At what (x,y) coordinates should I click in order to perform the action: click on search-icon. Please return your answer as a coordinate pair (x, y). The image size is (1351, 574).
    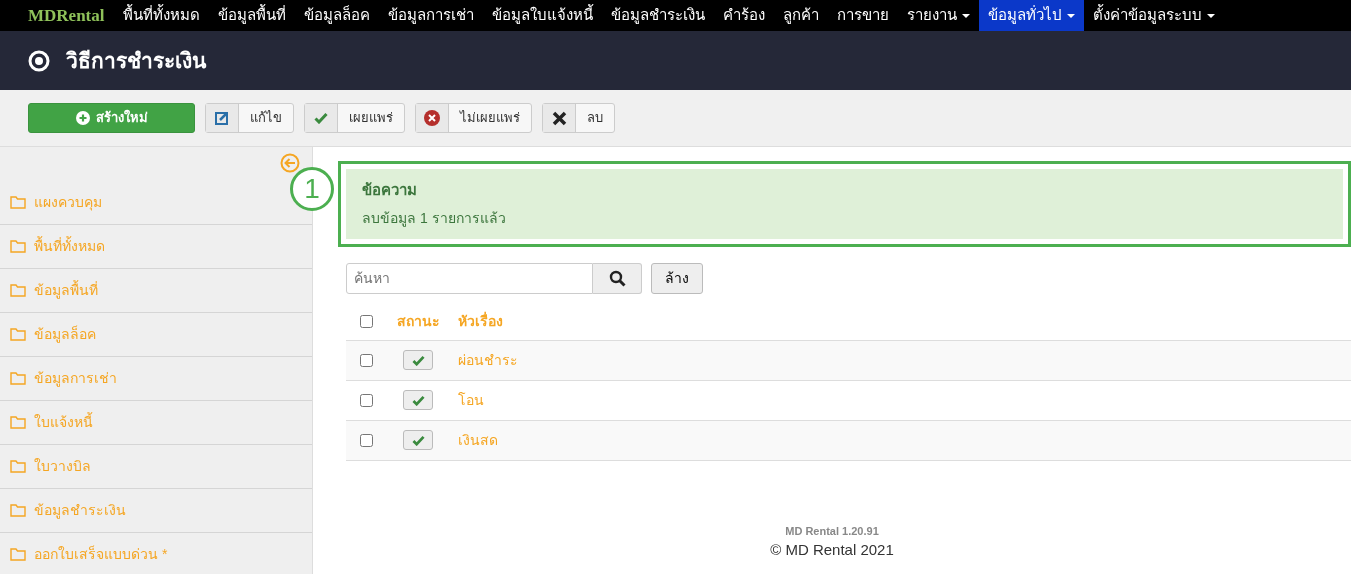
    Looking at the image, I should click on (617, 278).